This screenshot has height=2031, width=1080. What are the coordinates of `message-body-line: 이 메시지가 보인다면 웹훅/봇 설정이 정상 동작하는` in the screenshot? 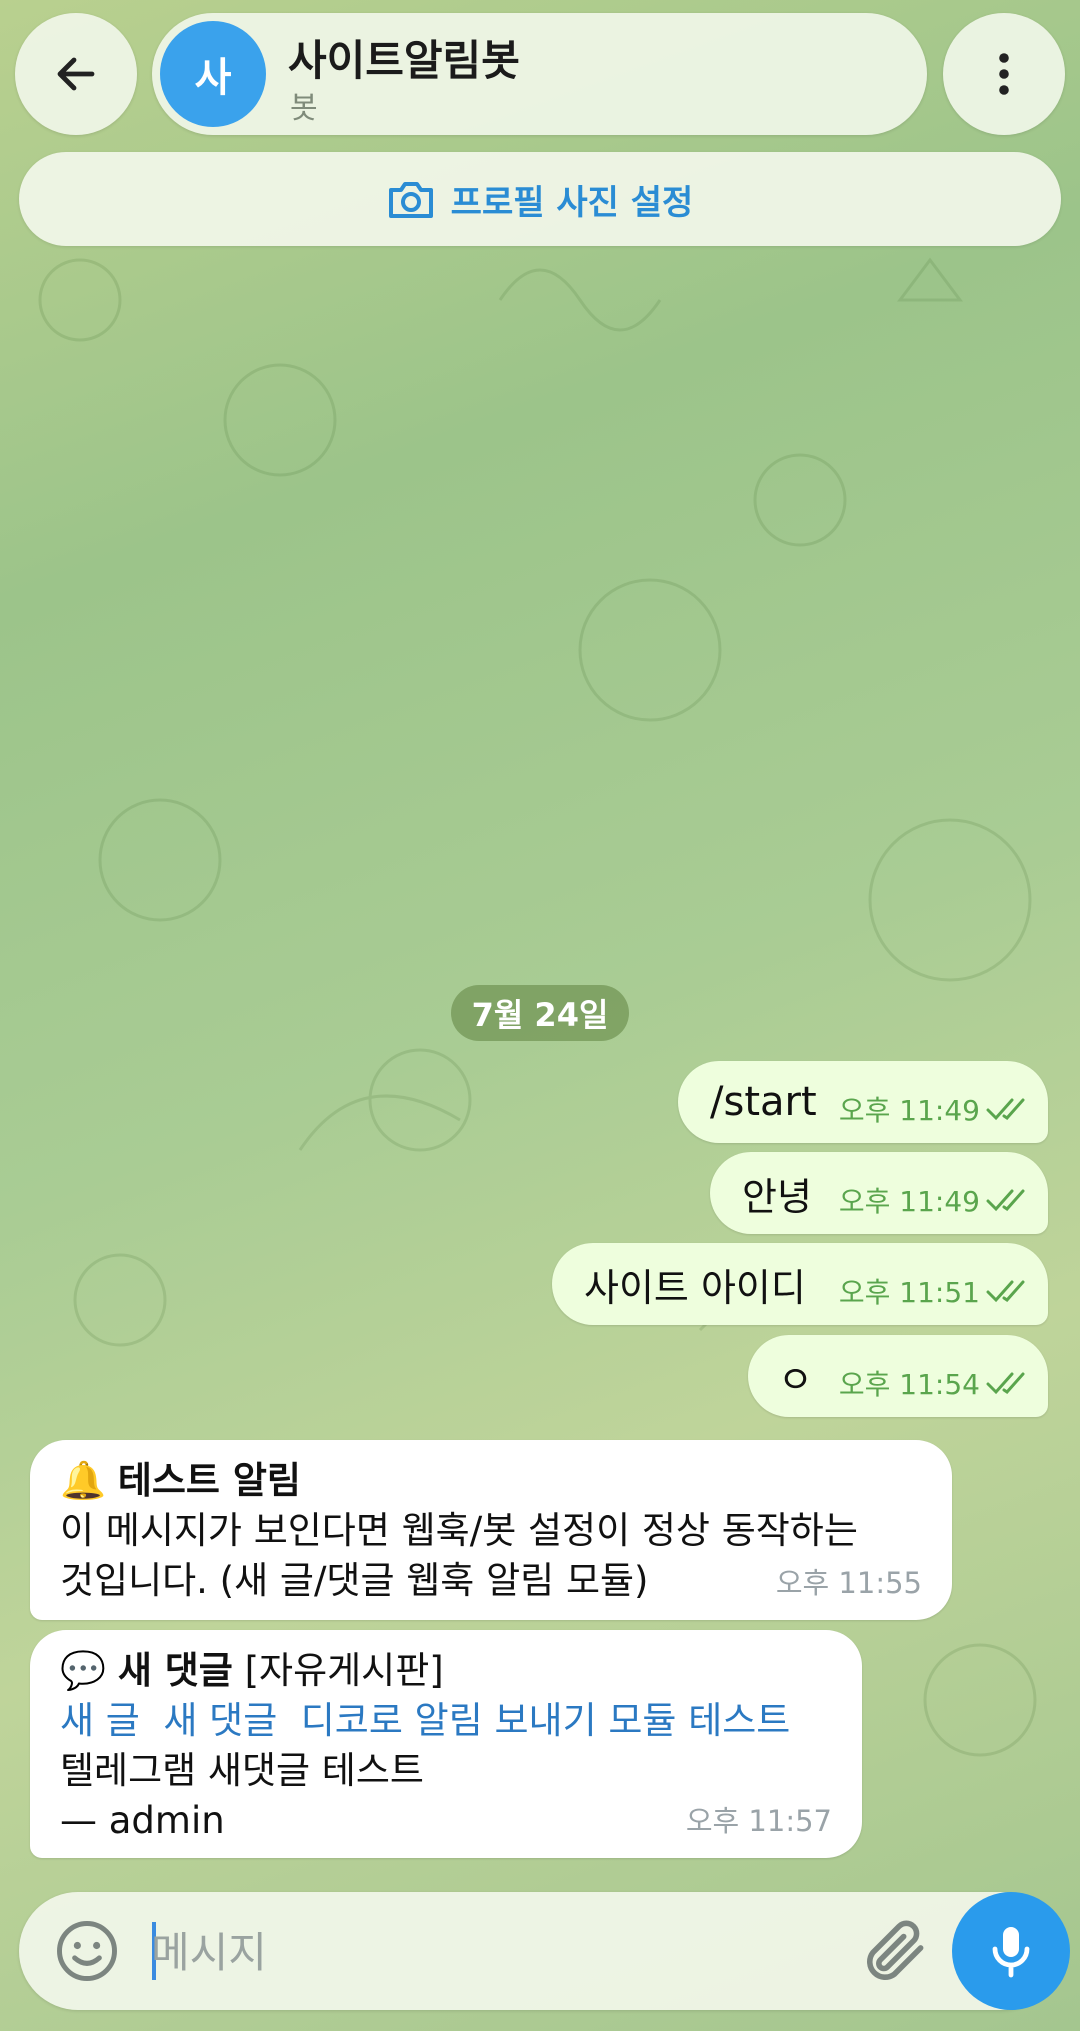 It's located at (459, 1530).